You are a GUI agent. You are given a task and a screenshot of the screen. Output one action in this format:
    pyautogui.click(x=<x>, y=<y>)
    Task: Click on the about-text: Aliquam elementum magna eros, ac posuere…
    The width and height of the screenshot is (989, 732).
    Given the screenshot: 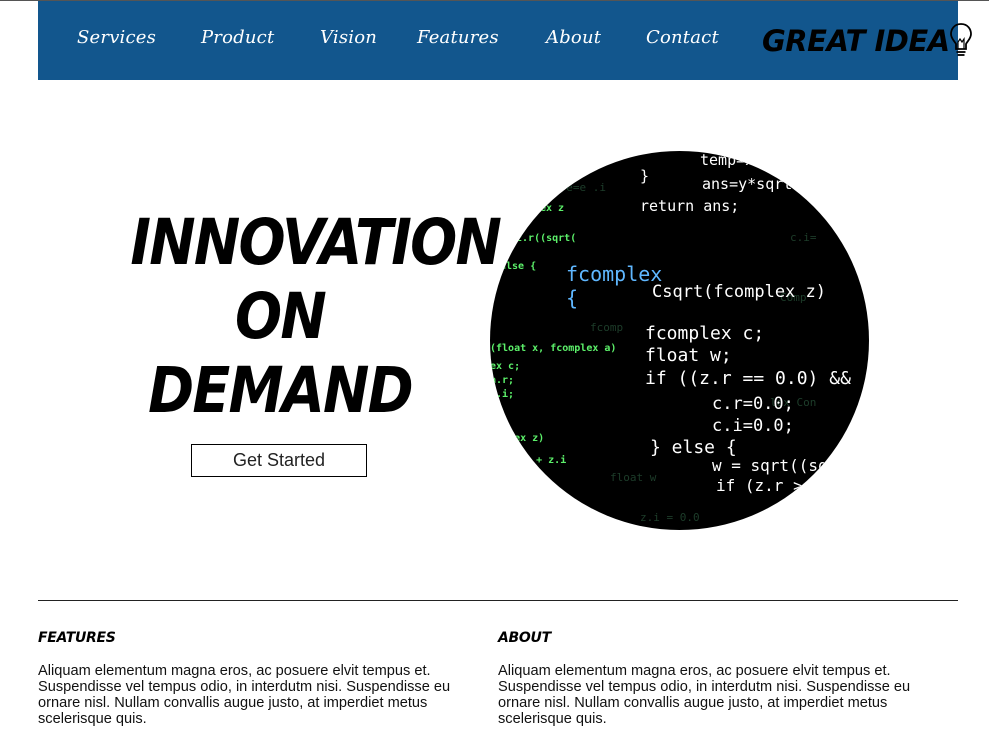 What is the action you would take?
    pyautogui.click(x=704, y=695)
    